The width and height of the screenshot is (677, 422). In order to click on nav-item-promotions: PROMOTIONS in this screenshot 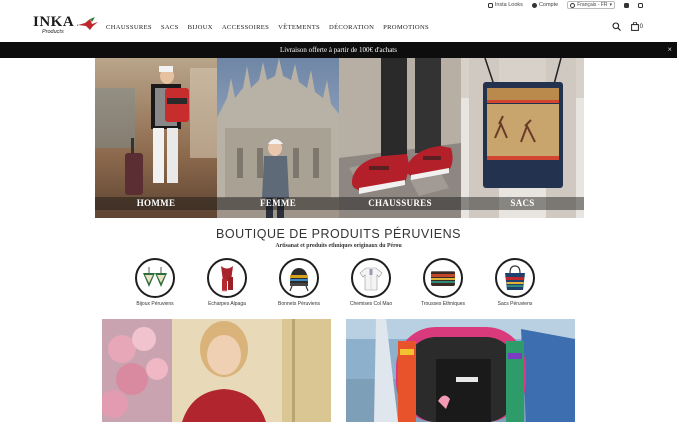, I will do `click(406, 27)`.